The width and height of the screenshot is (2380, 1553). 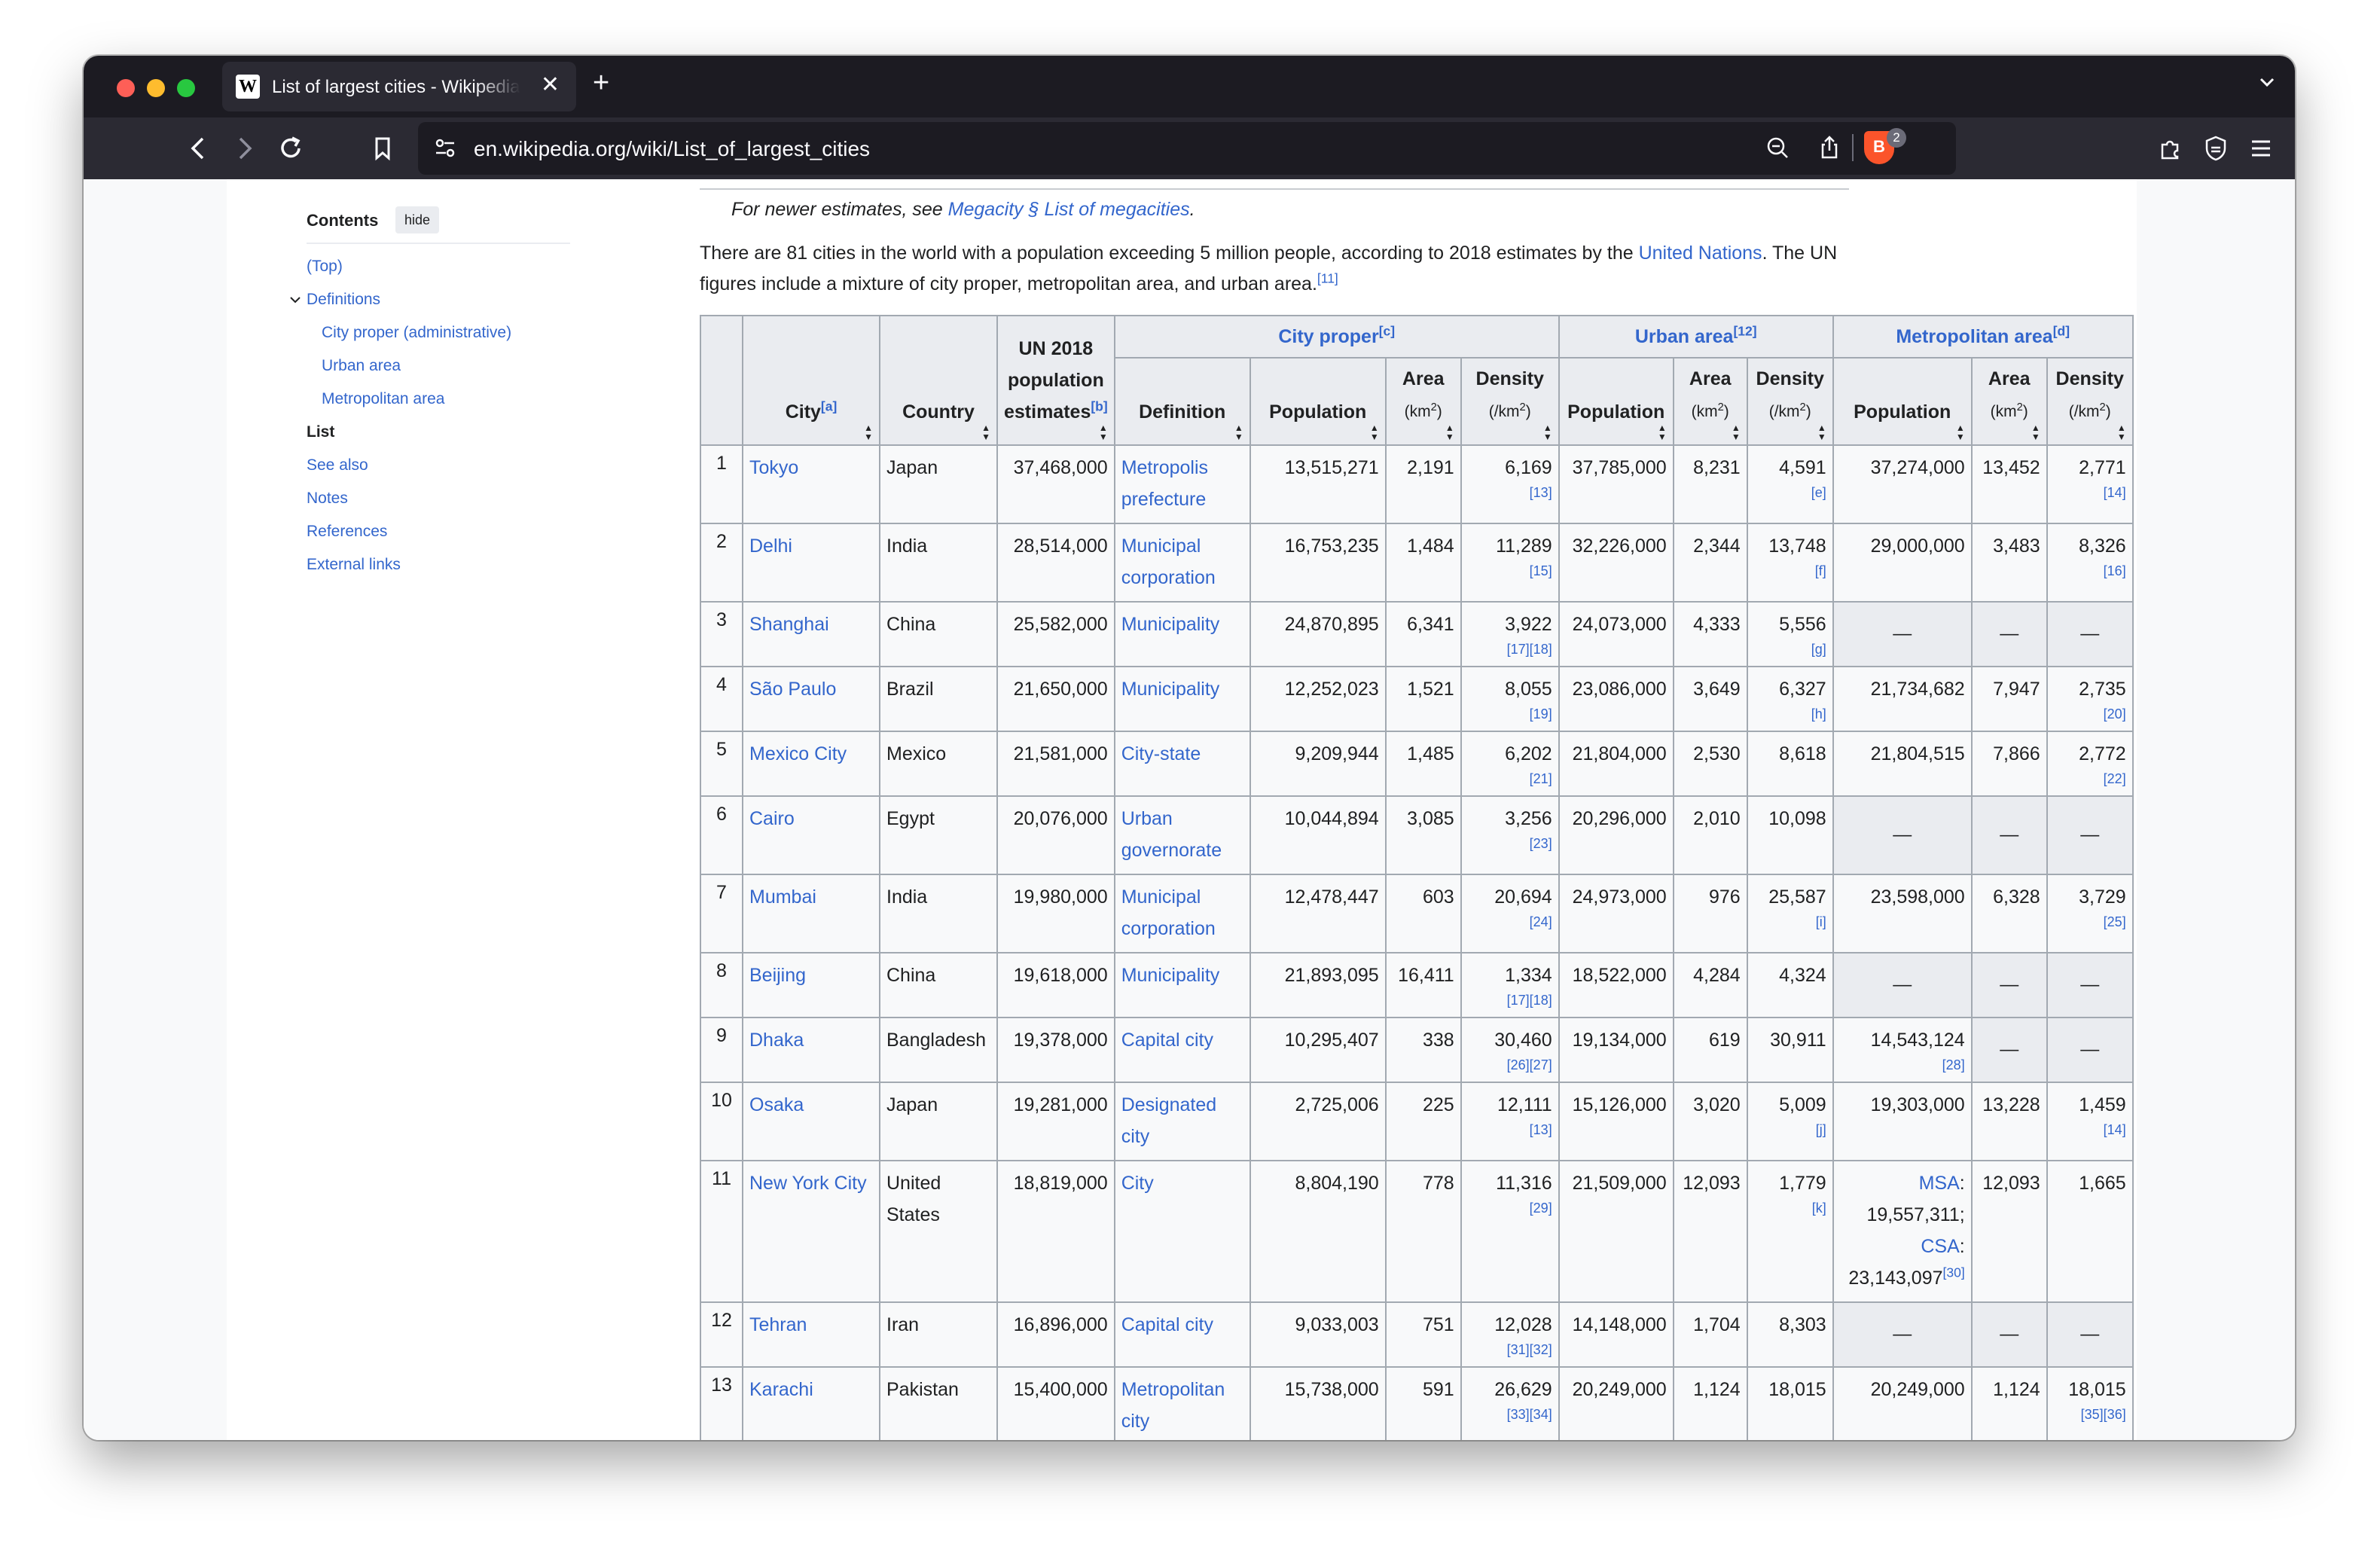 I want to click on reference-link: [g], so click(x=1790, y=649).